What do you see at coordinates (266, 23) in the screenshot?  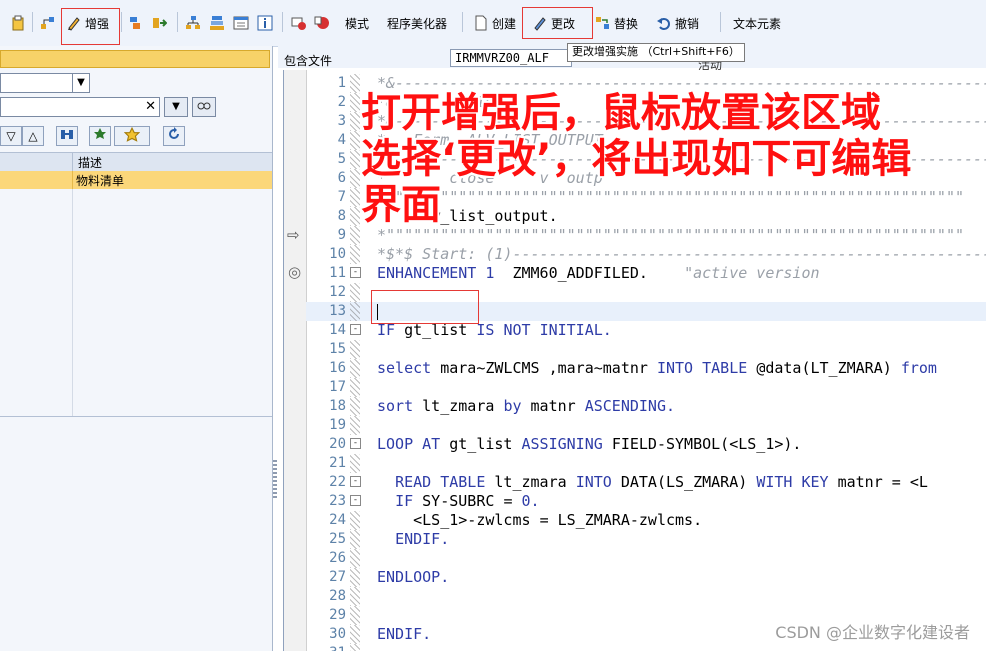 I see `info-icon` at bounding box center [266, 23].